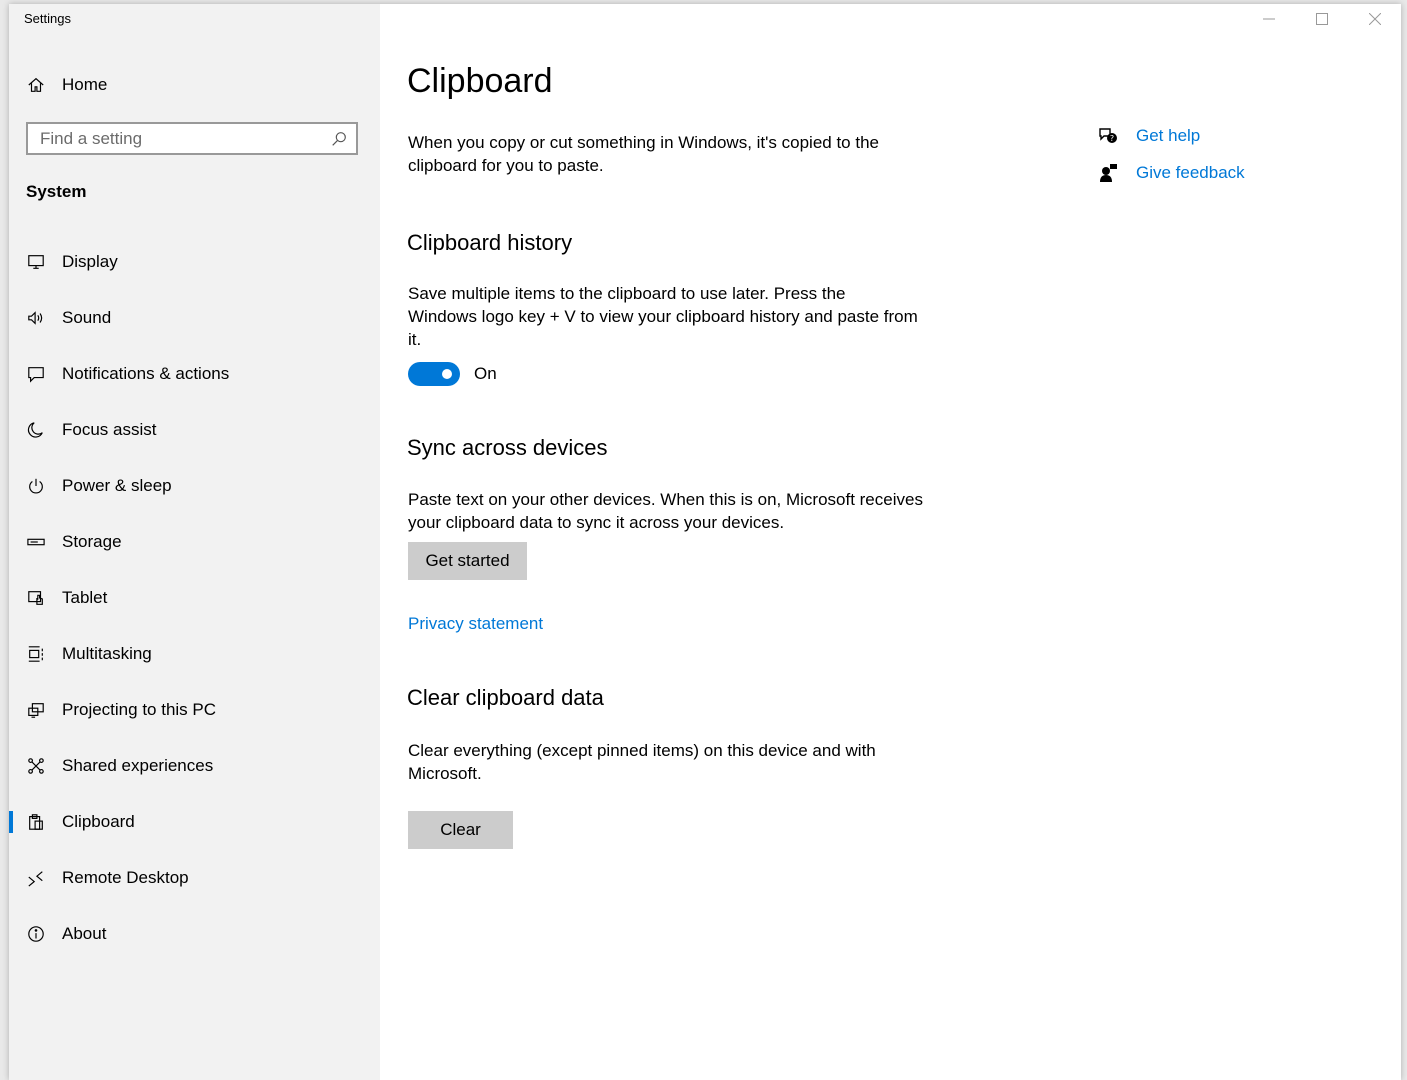  Describe the element at coordinates (36, 598) in the screenshot. I see `tablet-icon` at that location.